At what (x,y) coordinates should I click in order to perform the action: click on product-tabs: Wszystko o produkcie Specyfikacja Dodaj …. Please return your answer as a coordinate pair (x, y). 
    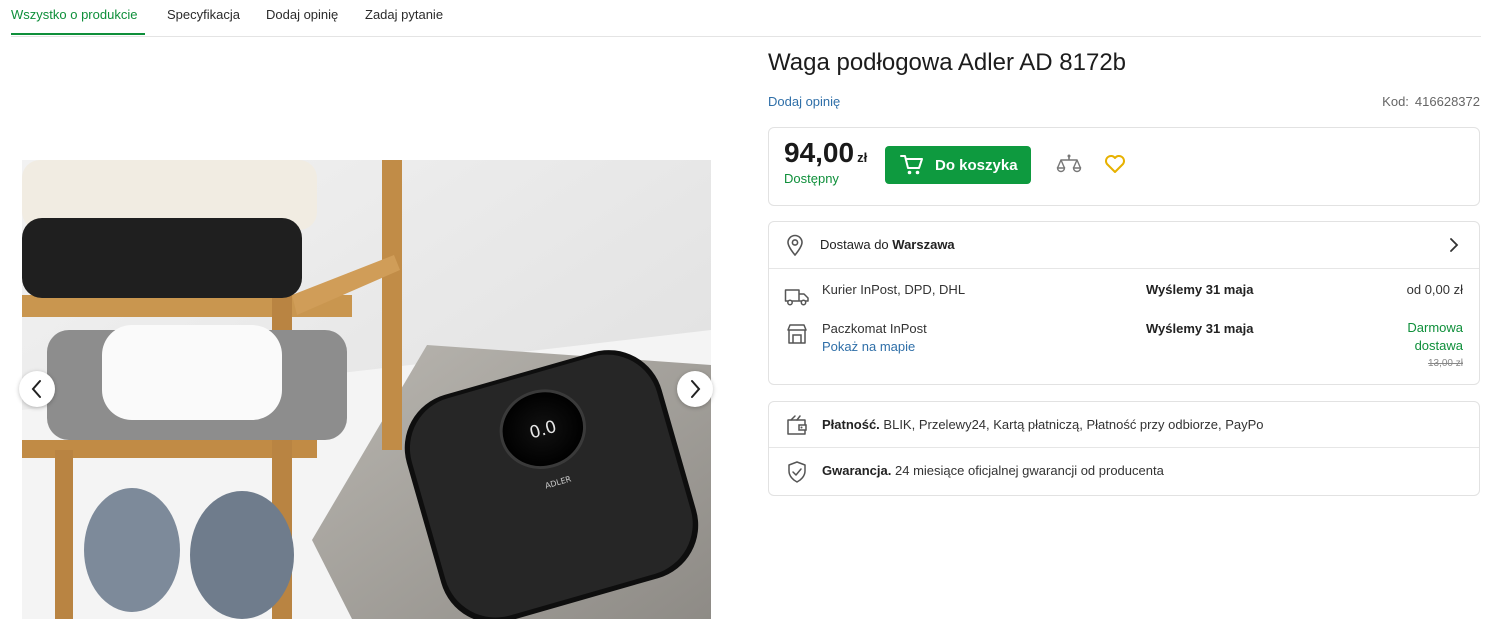
    Looking at the image, I should click on (746, 18).